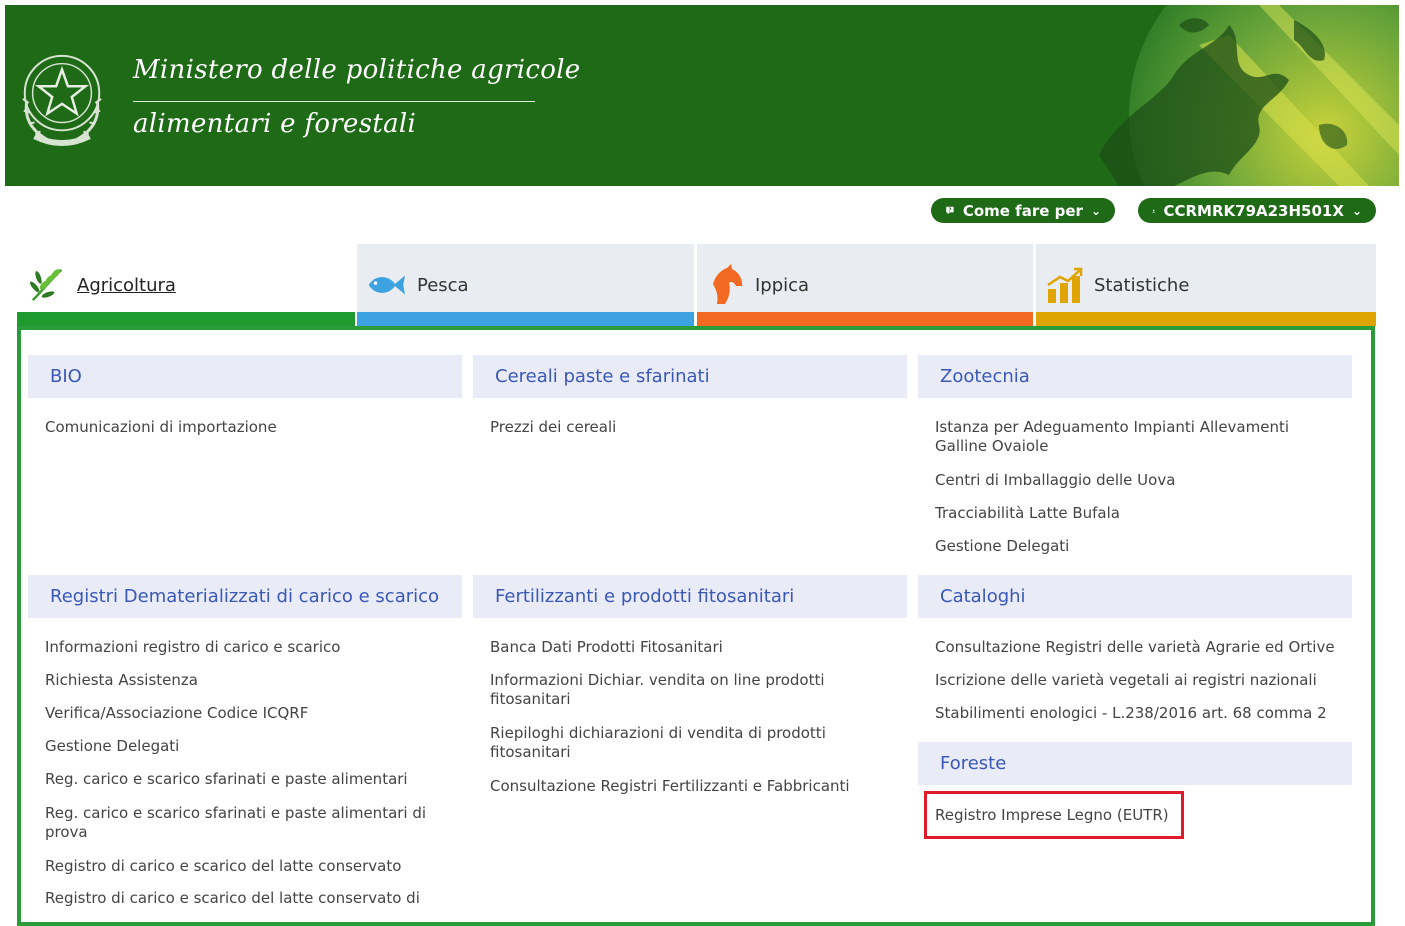 This screenshot has height=926, width=1405. Describe the element at coordinates (1065, 285) in the screenshot. I see `chart-icon` at that location.